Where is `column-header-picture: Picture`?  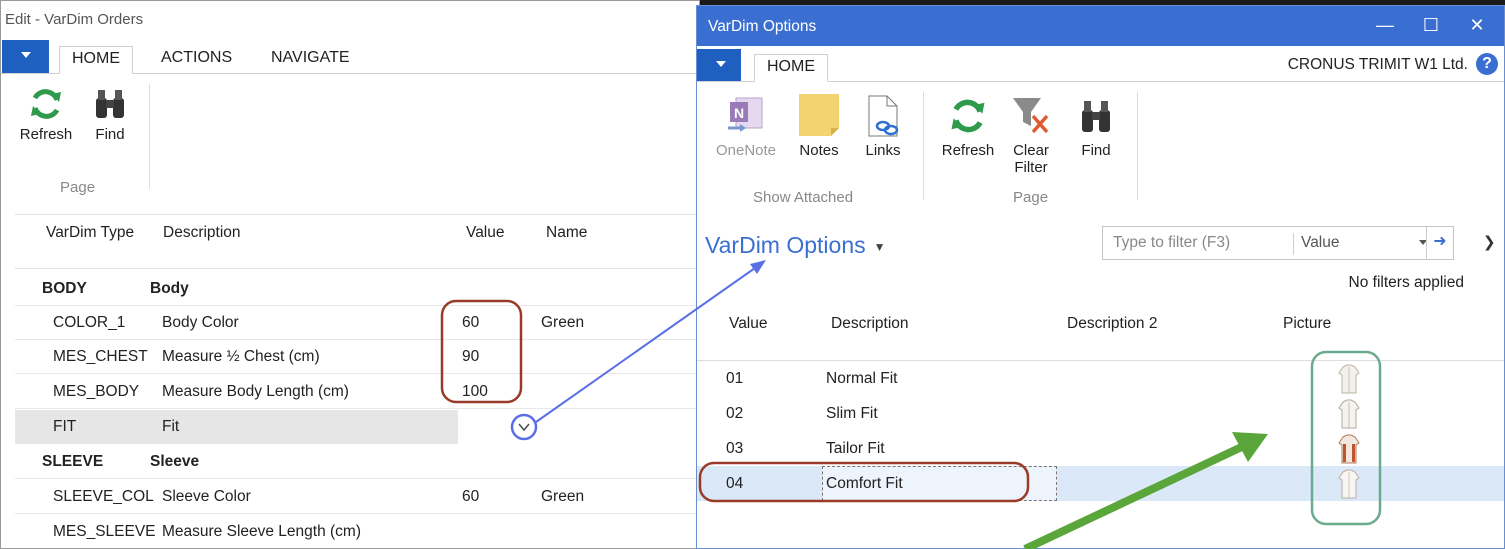
column-header-picture: Picture is located at coordinates (1307, 324).